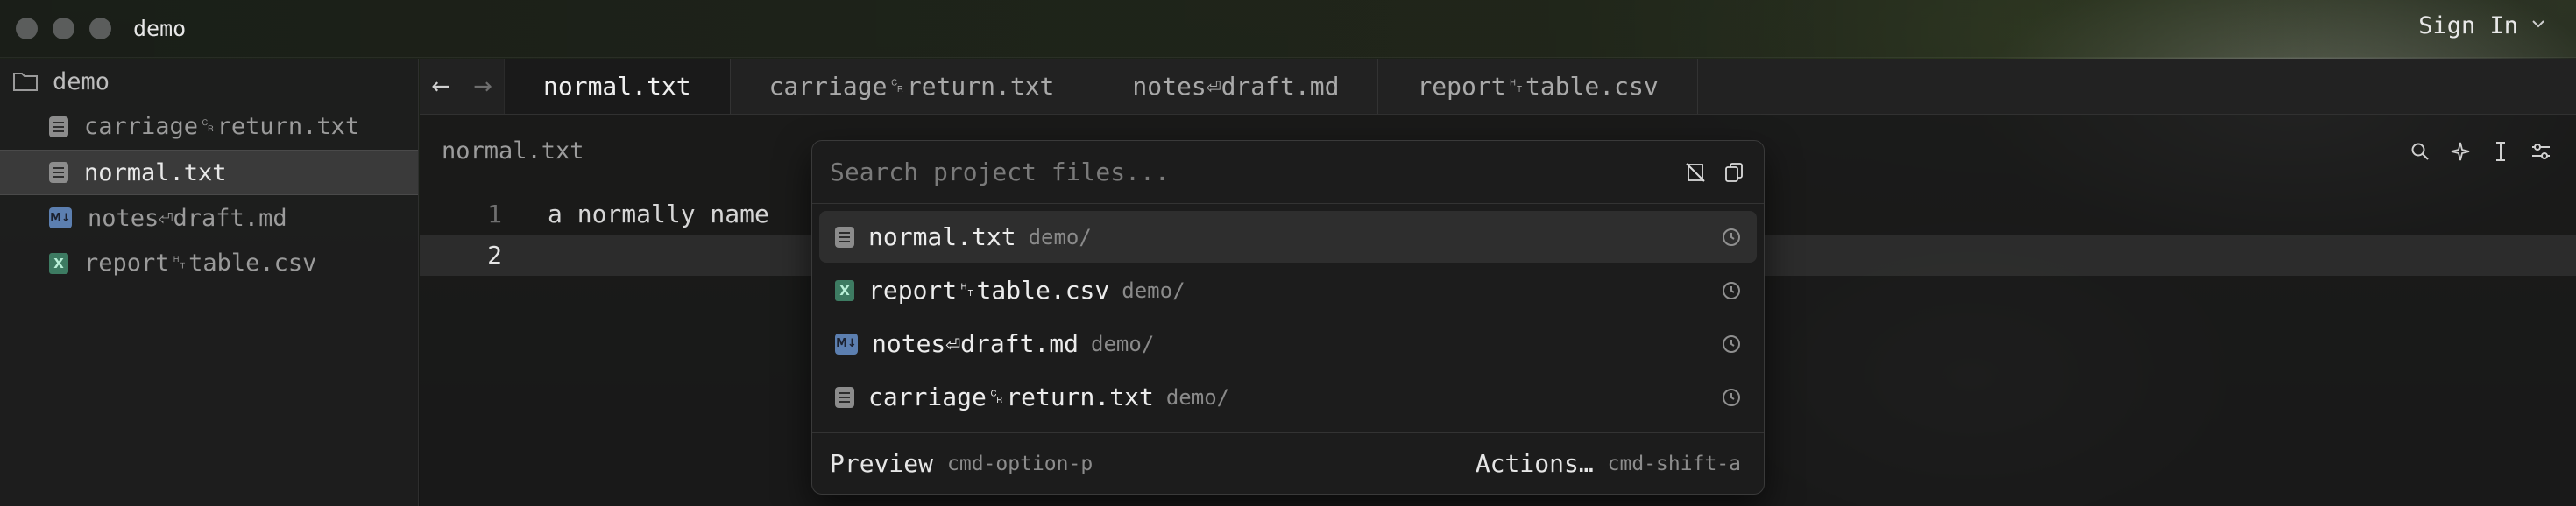 This screenshot has height=506, width=2576. I want to click on preview-button: Preview, so click(881, 463).